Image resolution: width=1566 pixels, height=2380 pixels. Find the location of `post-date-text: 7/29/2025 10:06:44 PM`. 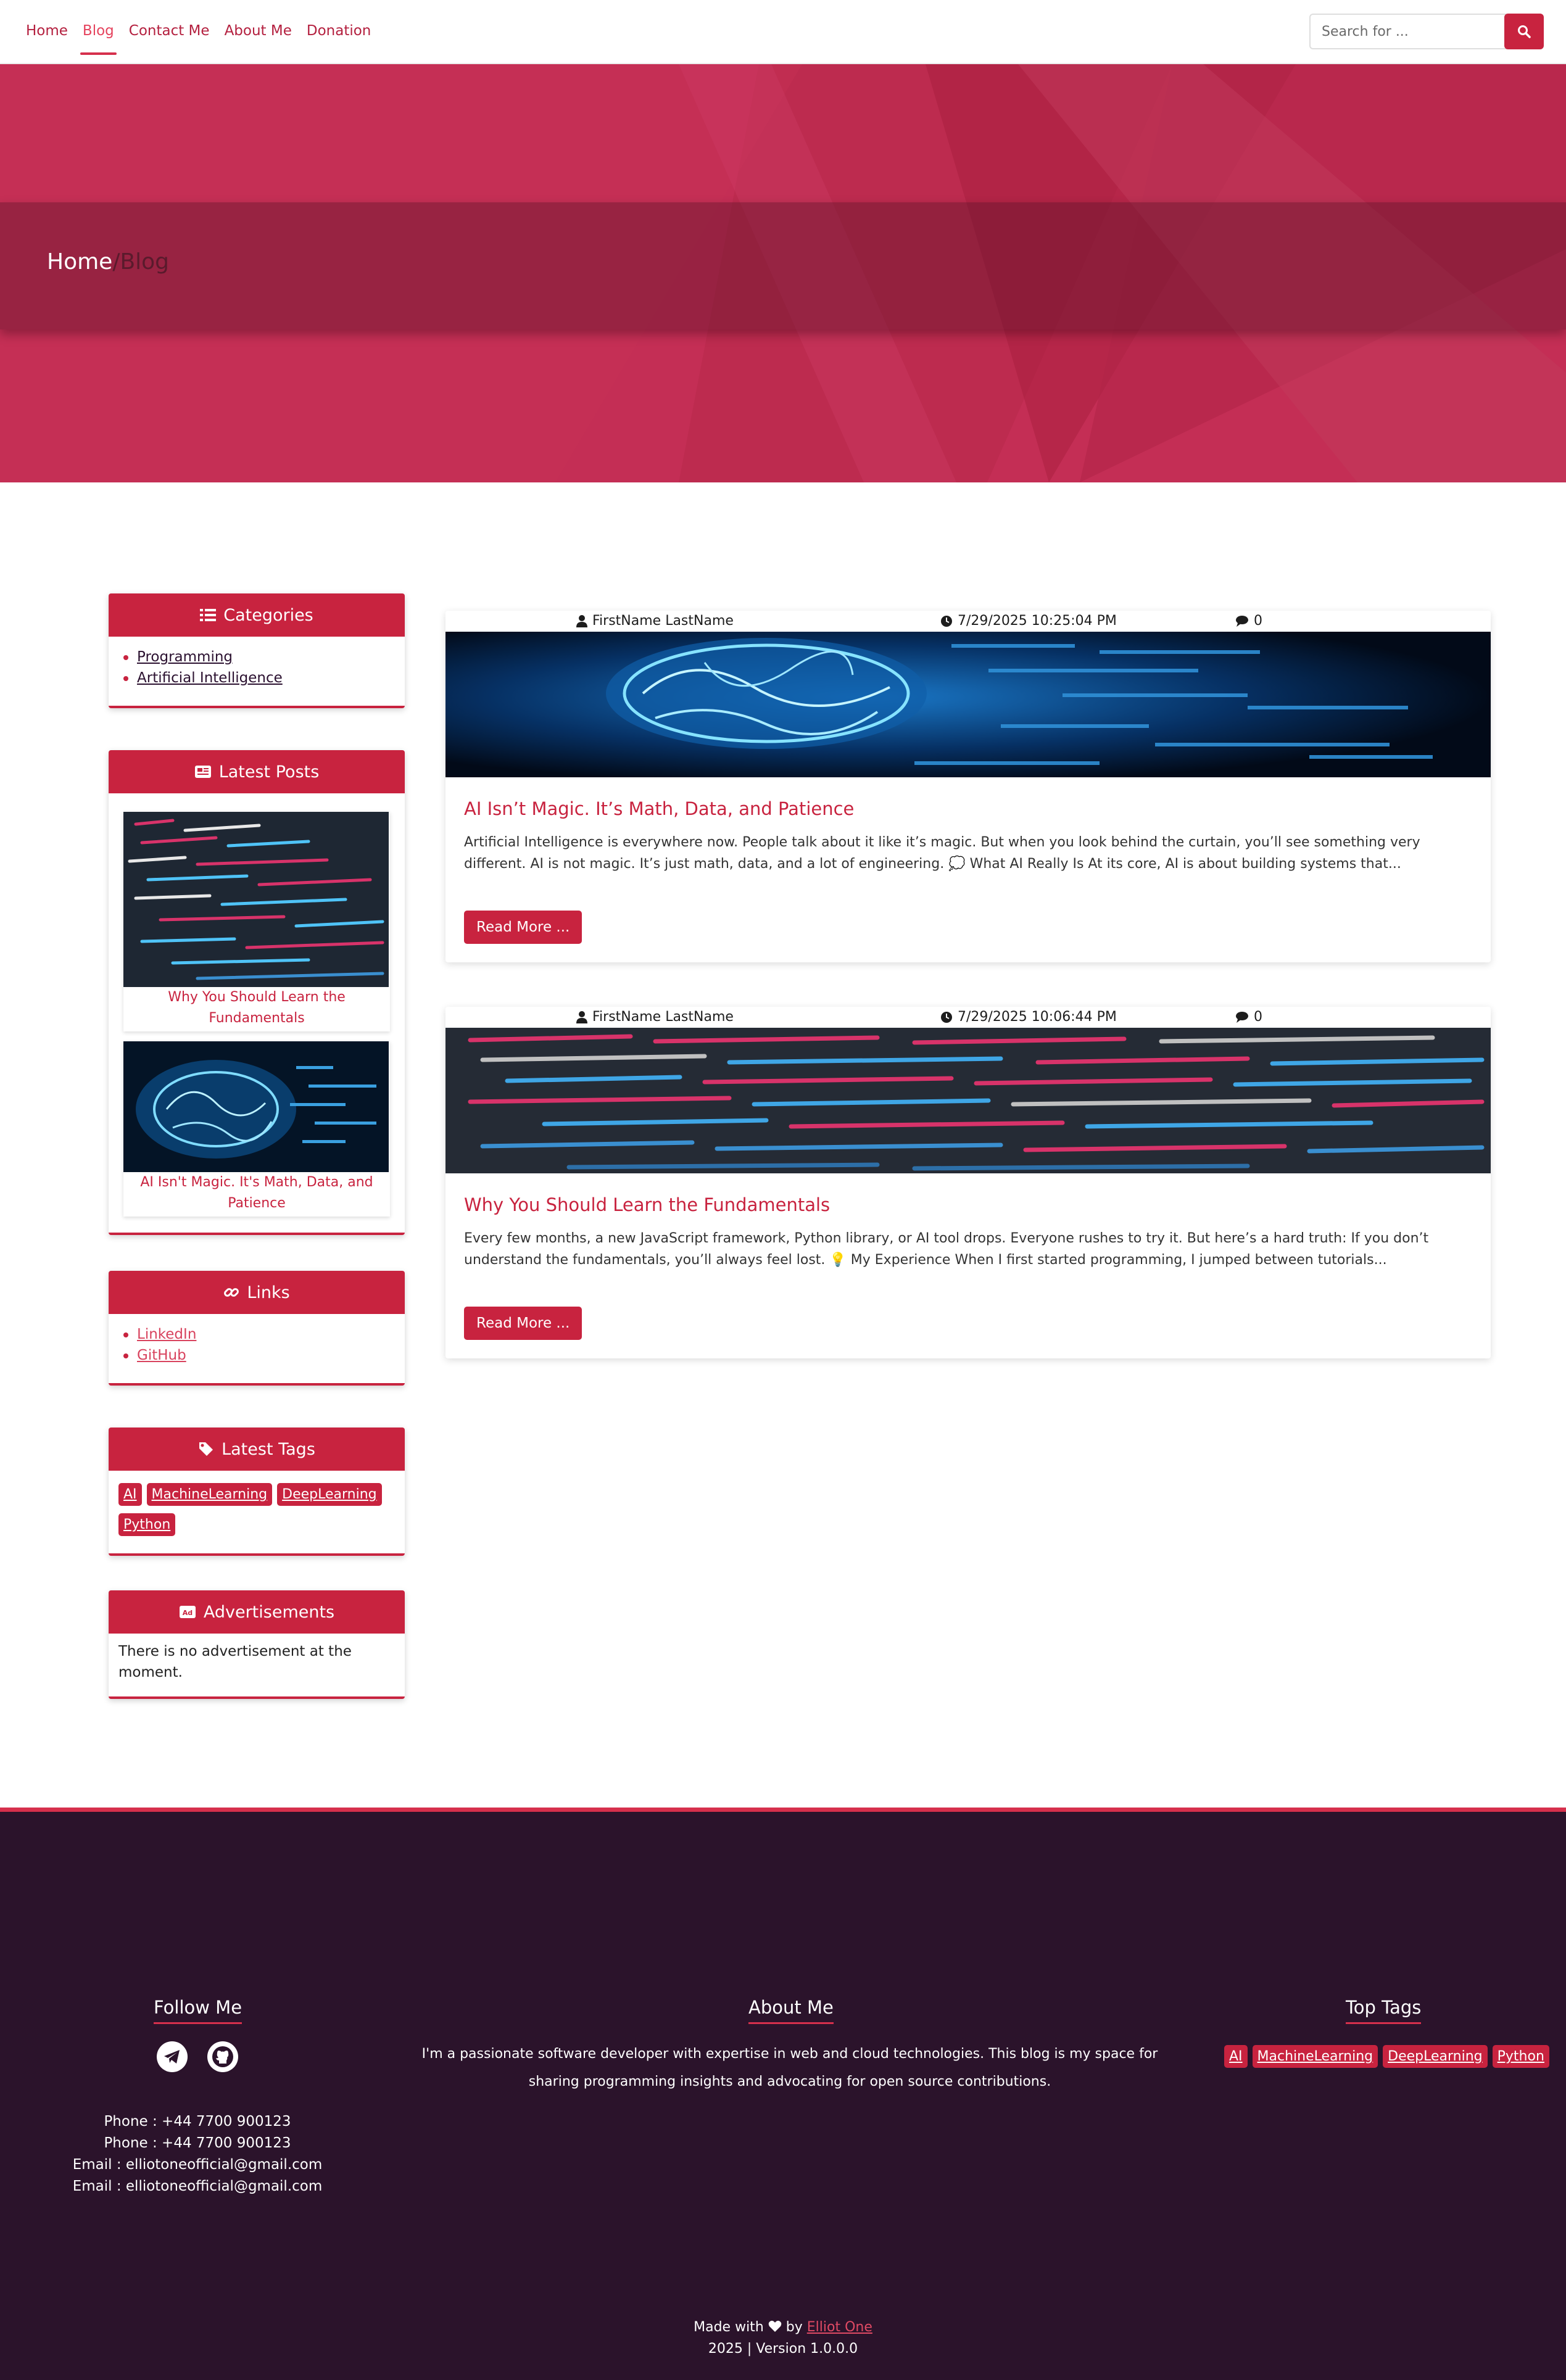

post-date-text: 7/29/2025 10:06:44 PM is located at coordinates (1037, 1017).